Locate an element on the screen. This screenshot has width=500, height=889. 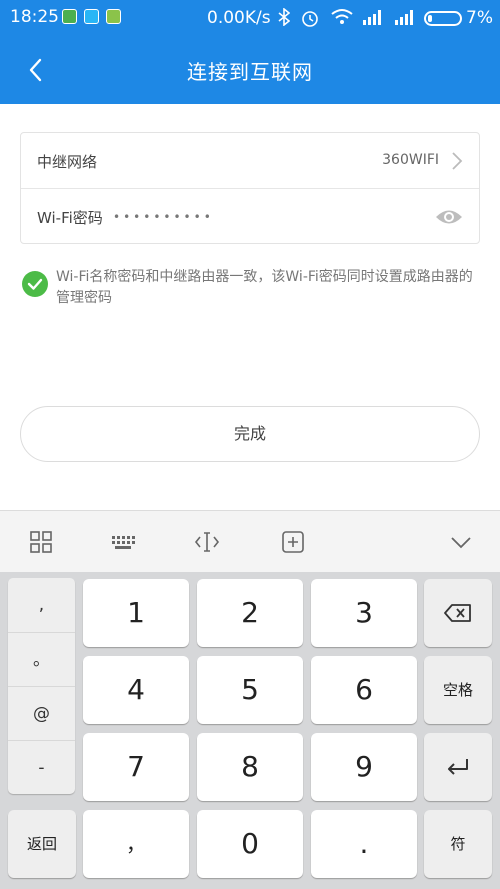
status-bar: 18:25 0.00K/s 7% is located at coordinates (250, 18).